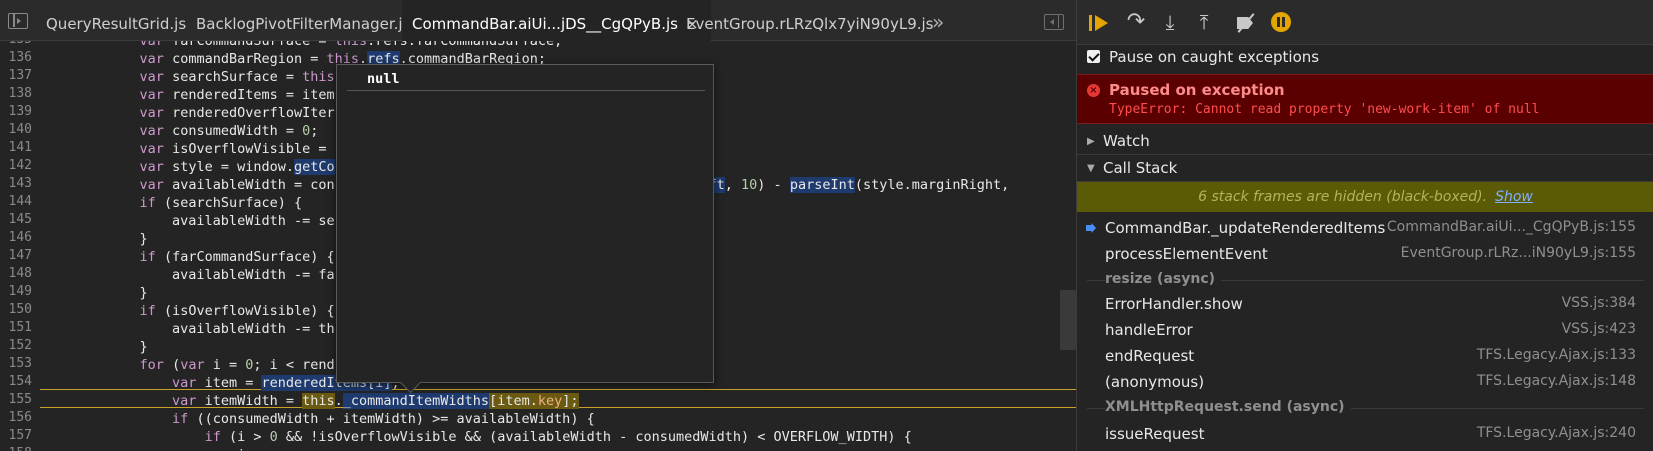 This screenshot has width=1653, height=451. Describe the element at coordinates (20, 399) in the screenshot. I see `line-number: 155` at that location.